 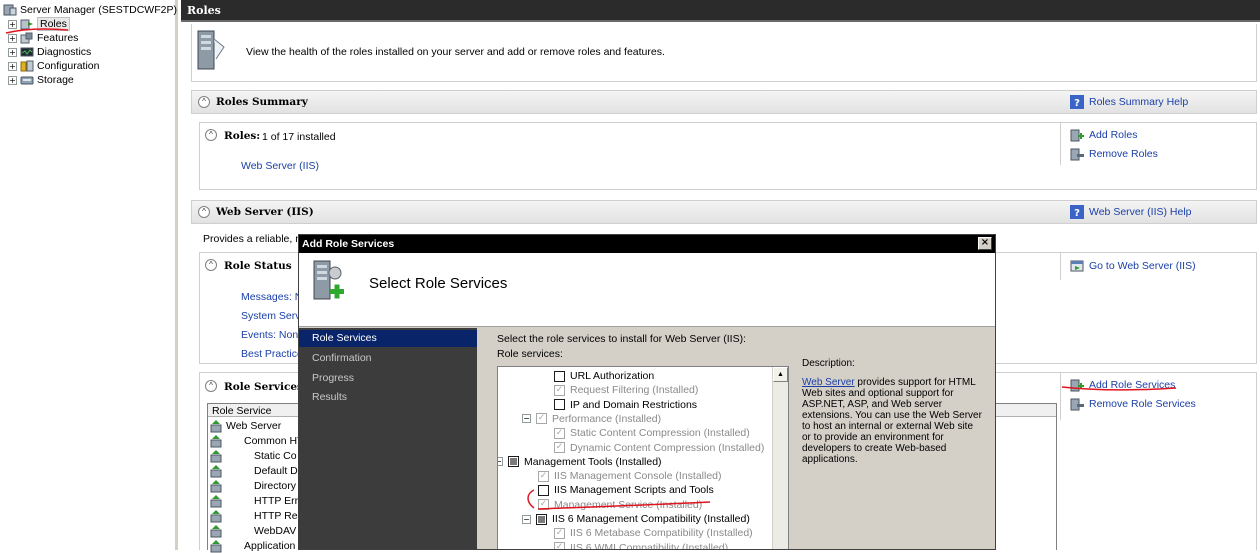 I want to click on roles-summary-title: Roles Summary, so click(x=262, y=102).